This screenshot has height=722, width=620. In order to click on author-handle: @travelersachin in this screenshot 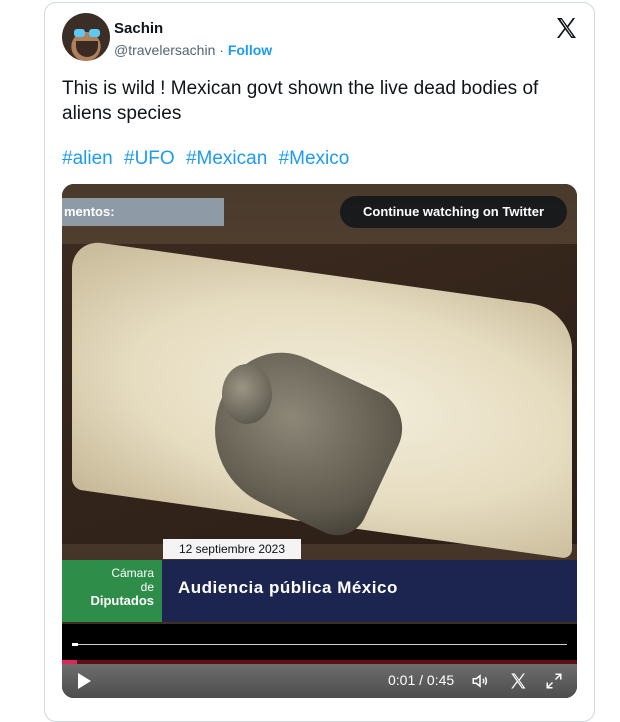, I will do `click(164, 50)`.